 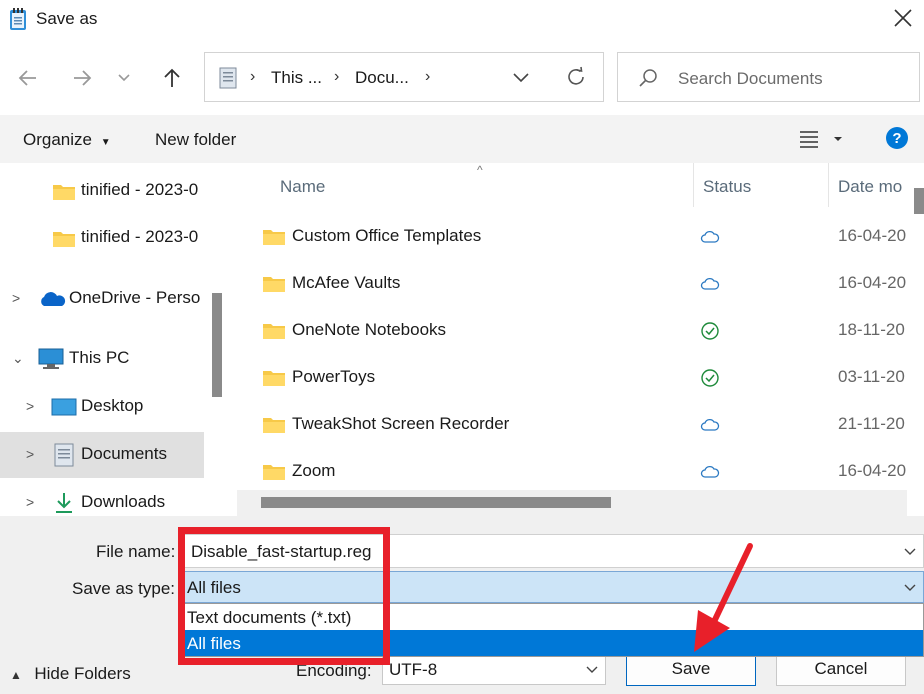 What do you see at coordinates (521, 77) in the screenshot?
I see `address-history-button` at bounding box center [521, 77].